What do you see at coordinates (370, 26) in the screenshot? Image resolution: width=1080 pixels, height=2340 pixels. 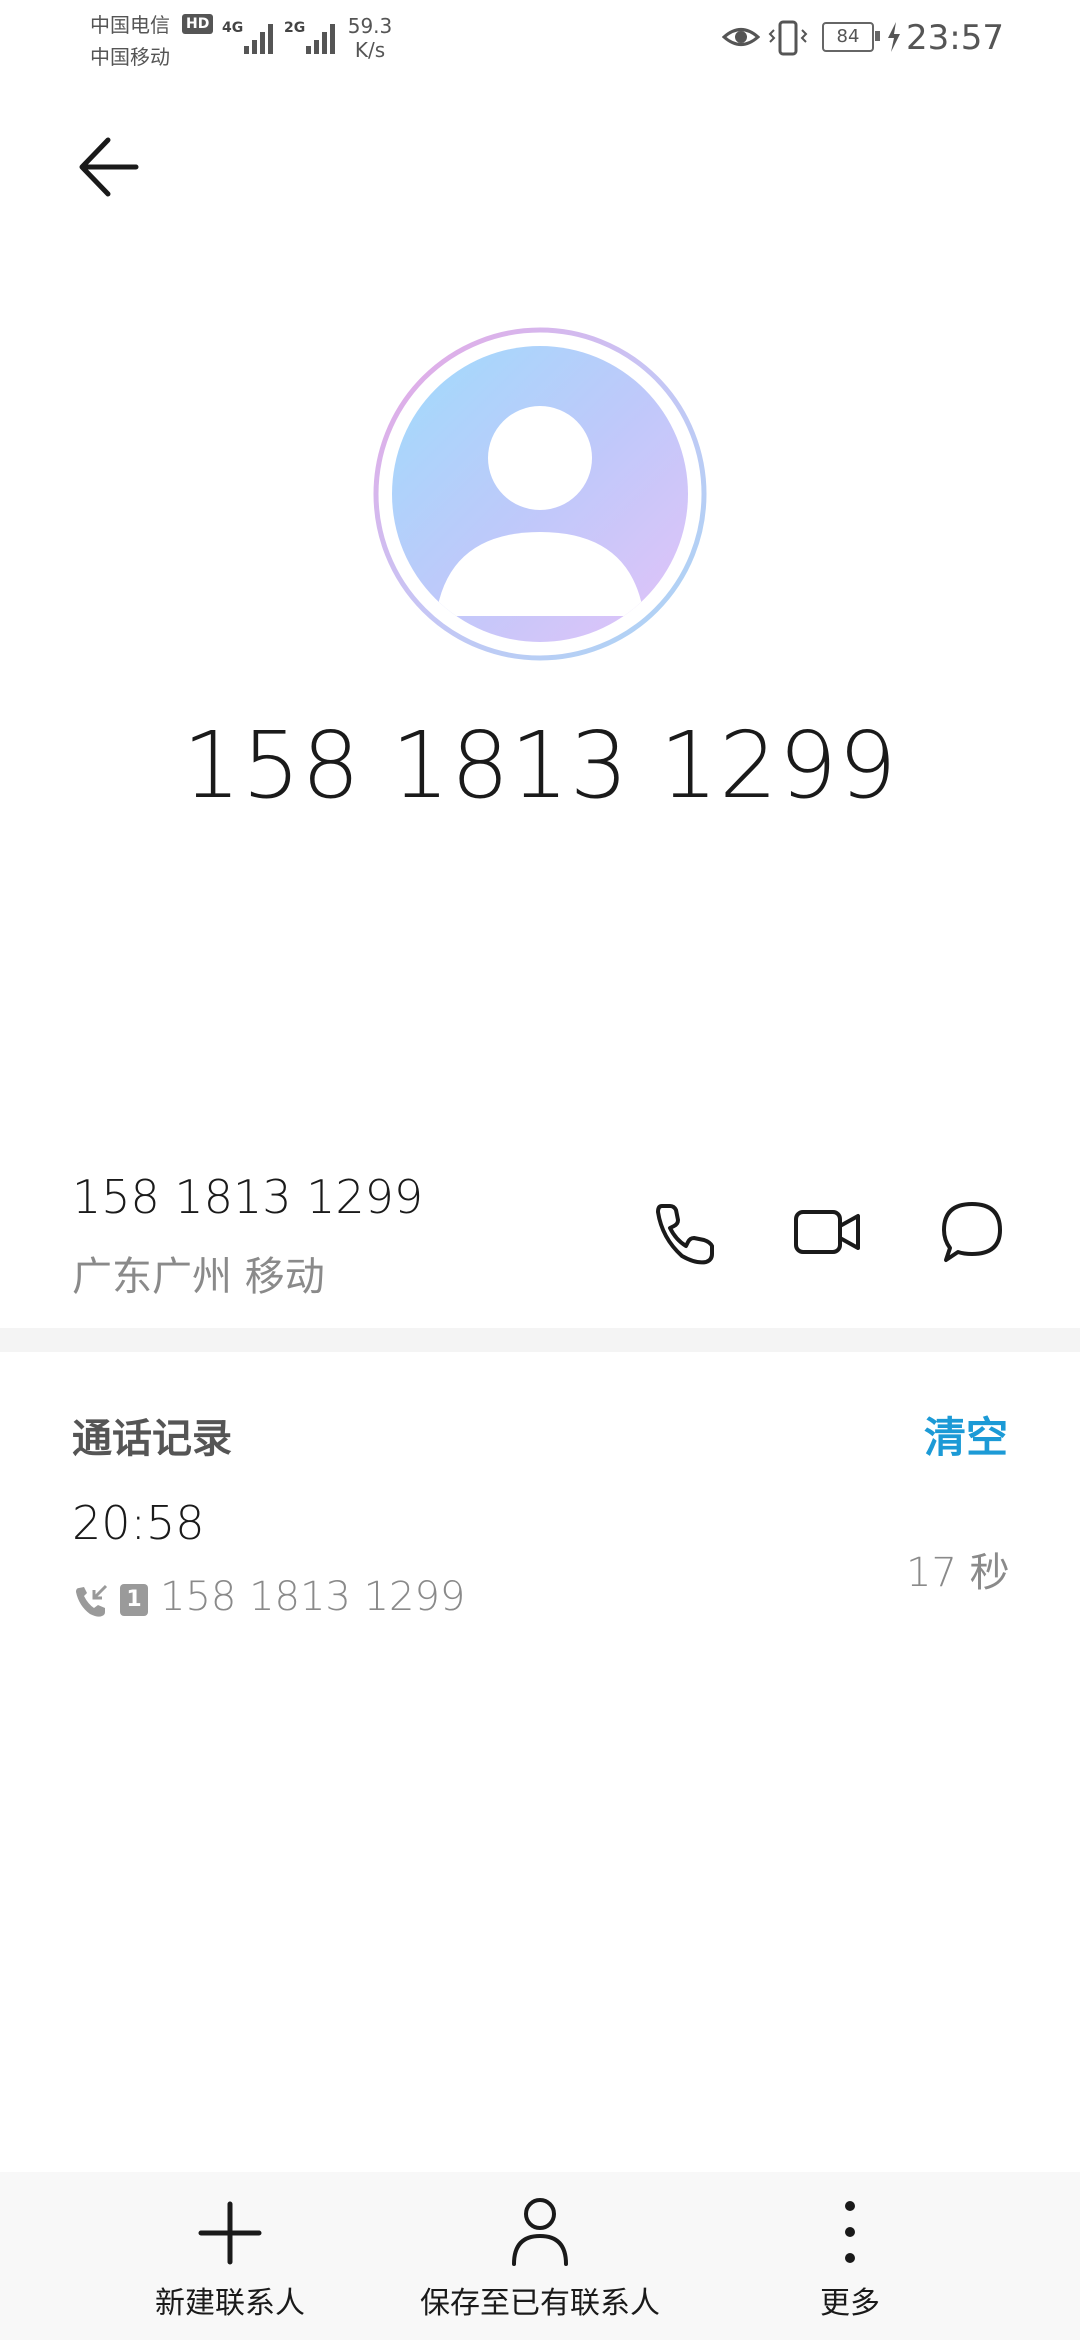 I see `speed-value: 59.3` at bounding box center [370, 26].